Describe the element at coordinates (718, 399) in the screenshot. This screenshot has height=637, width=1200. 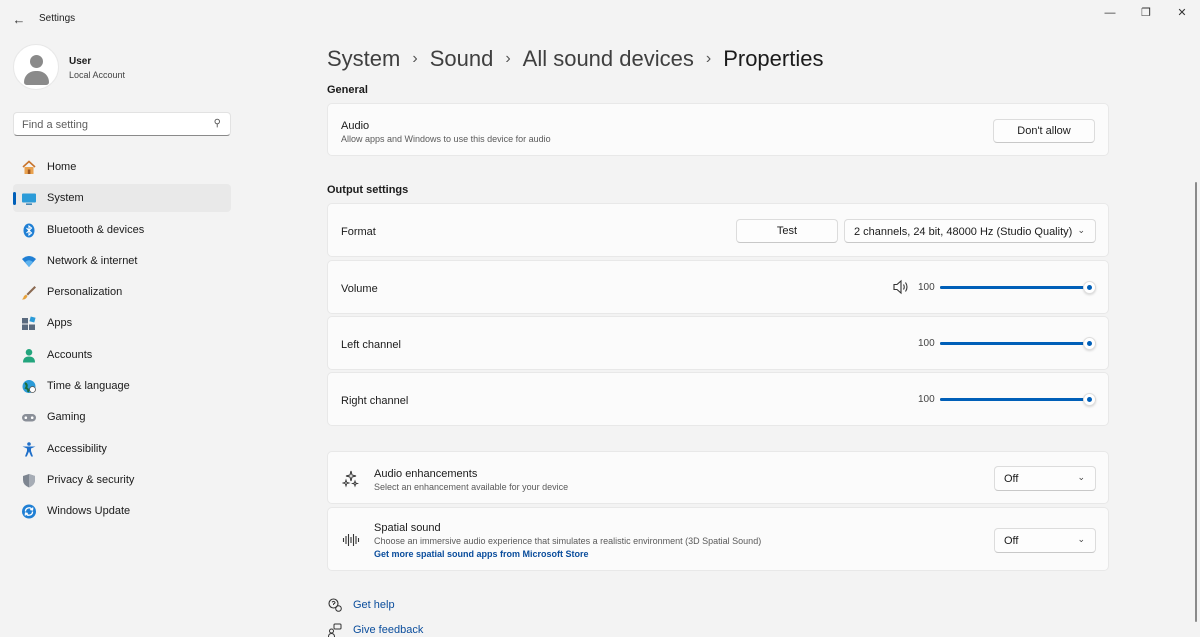
I see `right-channel-card: Right channel 100` at that location.